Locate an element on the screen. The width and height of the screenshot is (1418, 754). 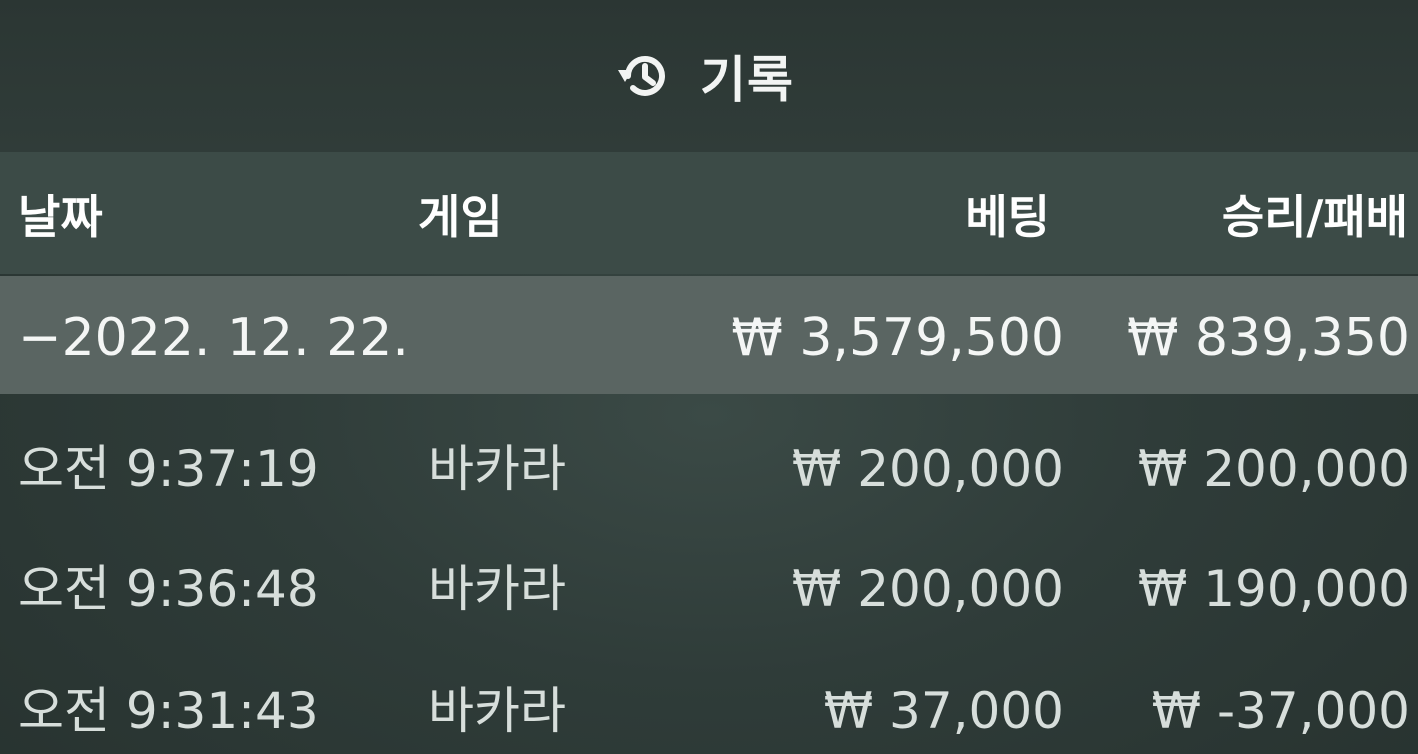
column-header-bet: 베팅 is located at coordinates (1007, 217).